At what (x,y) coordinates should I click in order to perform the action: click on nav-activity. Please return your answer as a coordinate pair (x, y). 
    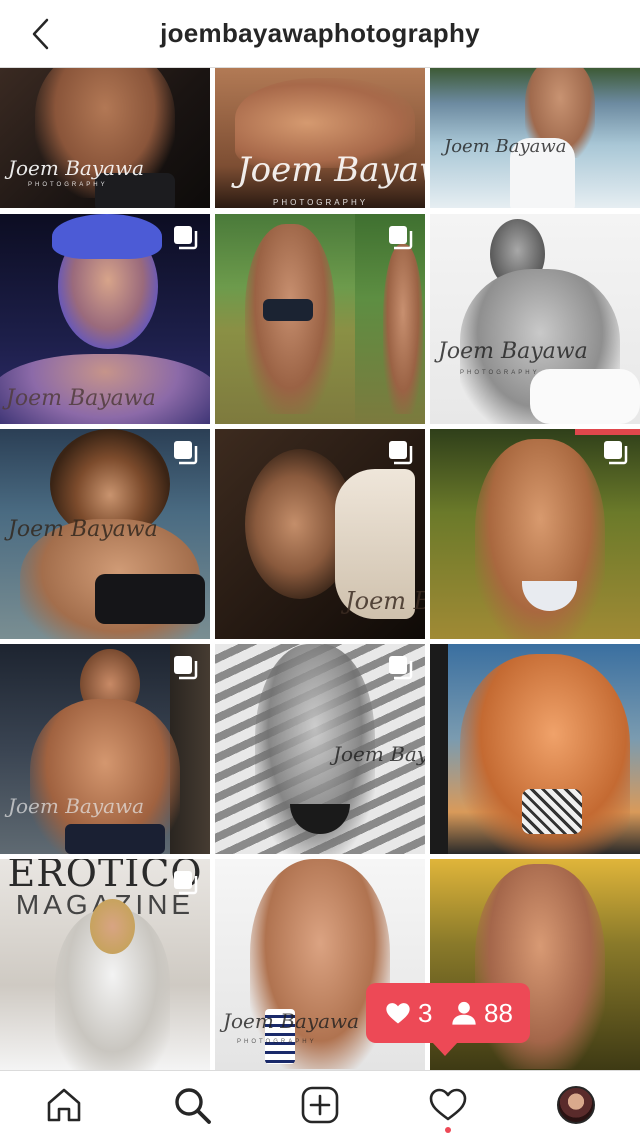
    Looking at the image, I should click on (448, 1105).